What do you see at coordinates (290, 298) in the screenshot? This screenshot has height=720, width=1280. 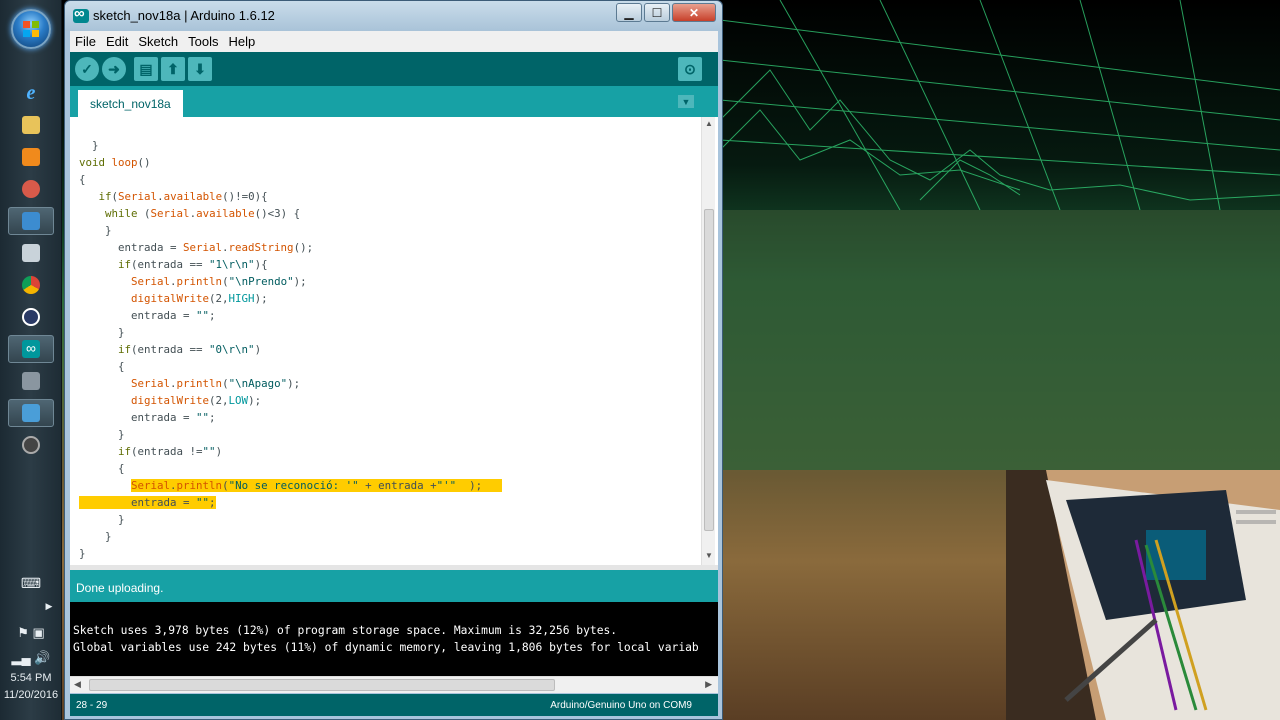 I see `code-line: digitalWrite(2,HIGH);` at bounding box center [290, 298].